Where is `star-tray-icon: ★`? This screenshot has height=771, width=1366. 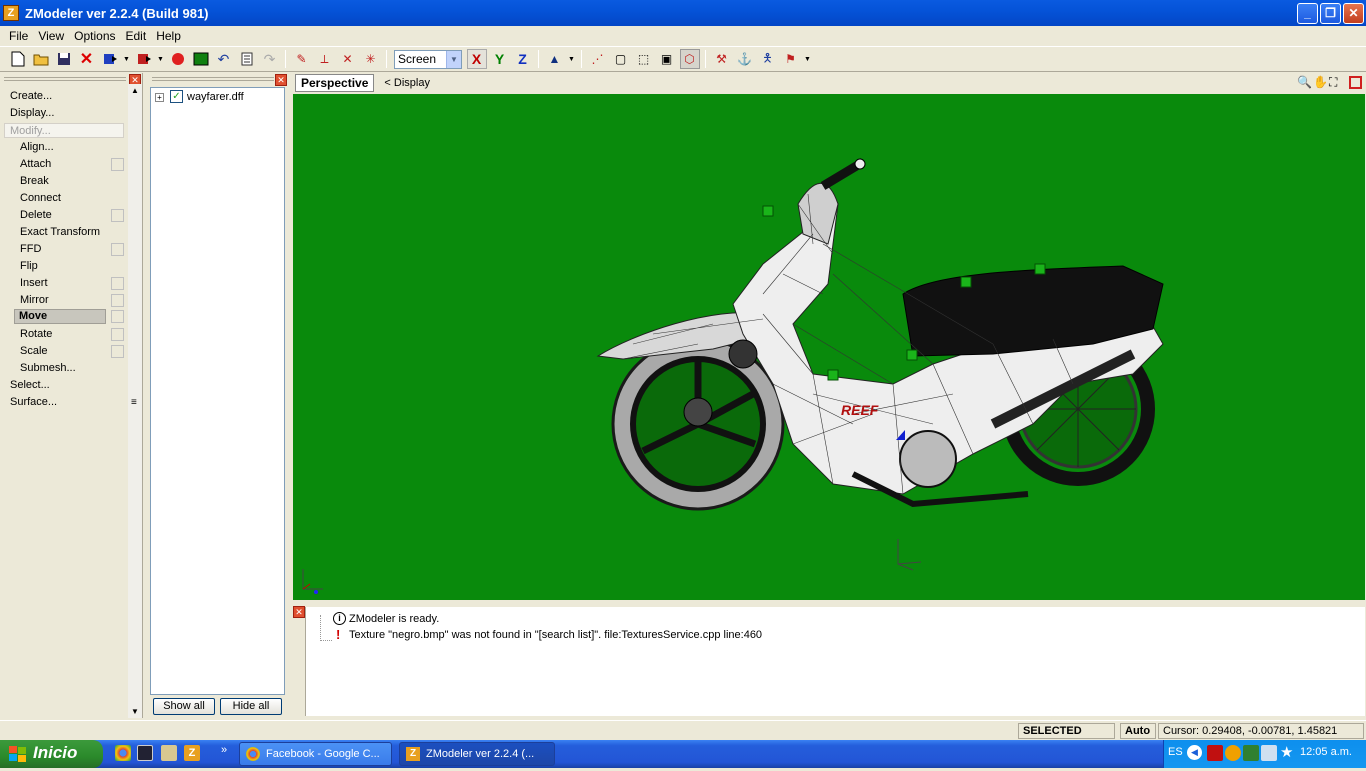 star-tray-icon: ★ is located at coordinates (1286, 752).